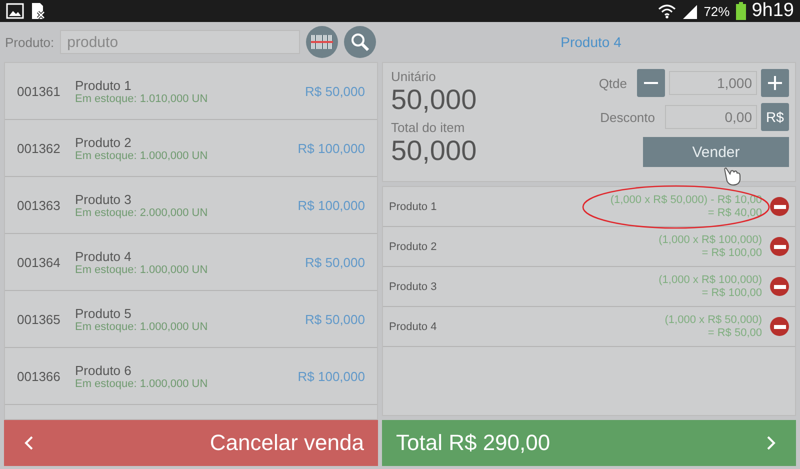 This screenshot has width=800, height=469. I want to click on cart-item-calculation: (1,000 x R$ 50,000) - R$ 10,00, so click(686, 200).